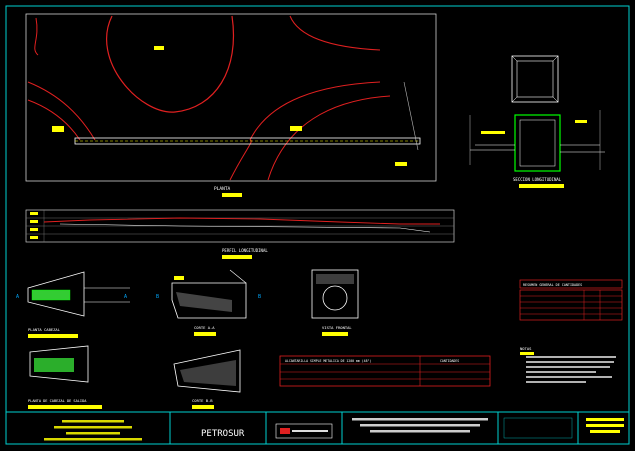 The width and height of the screenshot is (635, 451). Describe the element at coordinates (222, 189) in the screenshot. I see `planta-label: PLANTA` at that location.